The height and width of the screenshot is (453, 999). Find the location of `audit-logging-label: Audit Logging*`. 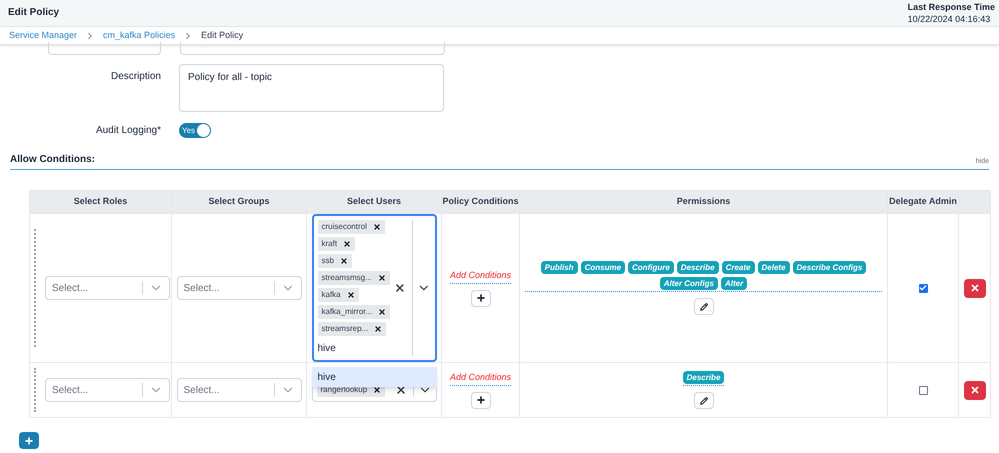

audit-logging-label: Audit Logging* is located at coordinates (127, 131).